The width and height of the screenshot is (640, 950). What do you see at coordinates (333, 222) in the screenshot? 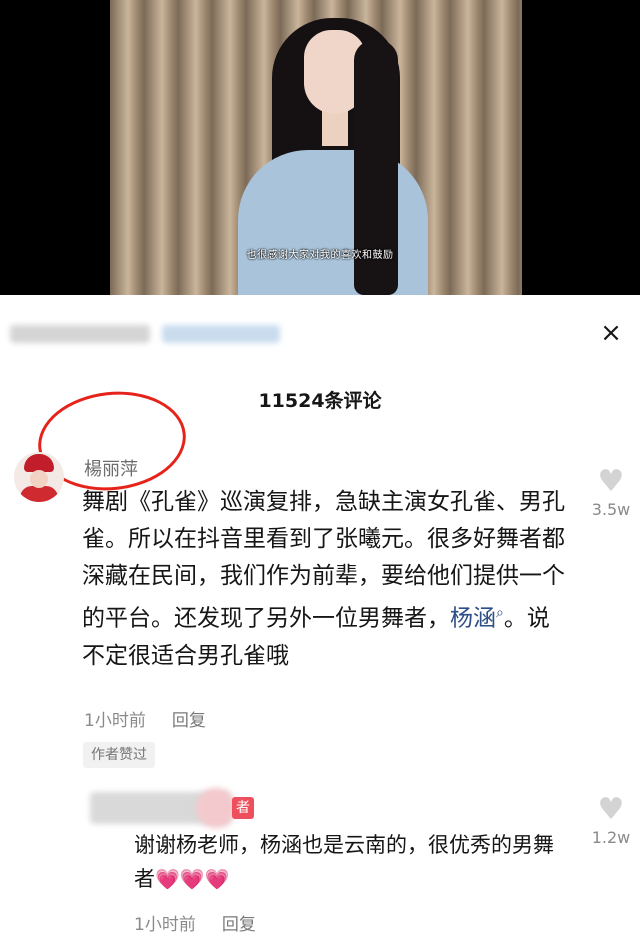
I see `torso` at bounding box center [333, 222].